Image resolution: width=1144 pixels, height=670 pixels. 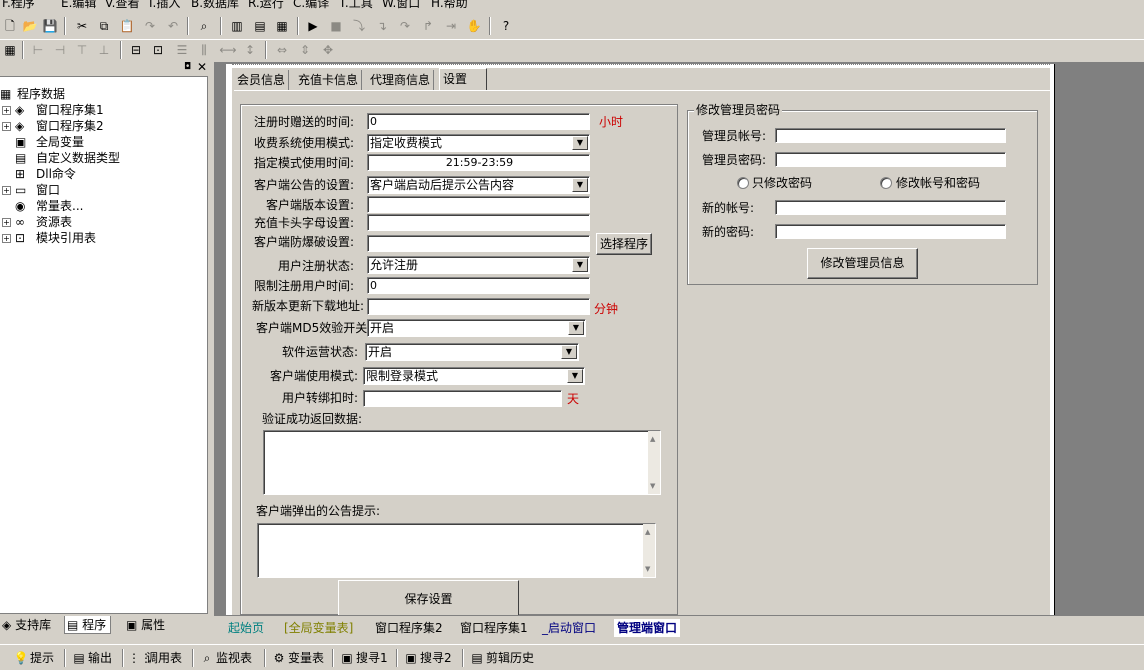 What do you see at coordinates (409, 628) in the screenshot?
I see `tab-assembly2: 窗口程序集2` at bounding box center [409, 628].